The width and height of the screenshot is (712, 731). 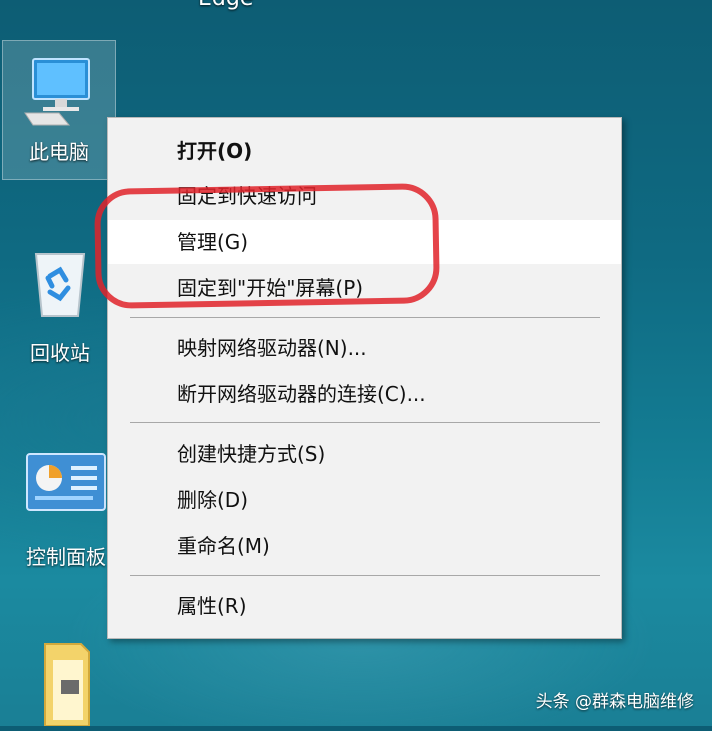 What do you see at coordinates (364, 500) in the screenshot?
I see `menu-item-delete: 删除(D)` at bounding box center [364, 500].